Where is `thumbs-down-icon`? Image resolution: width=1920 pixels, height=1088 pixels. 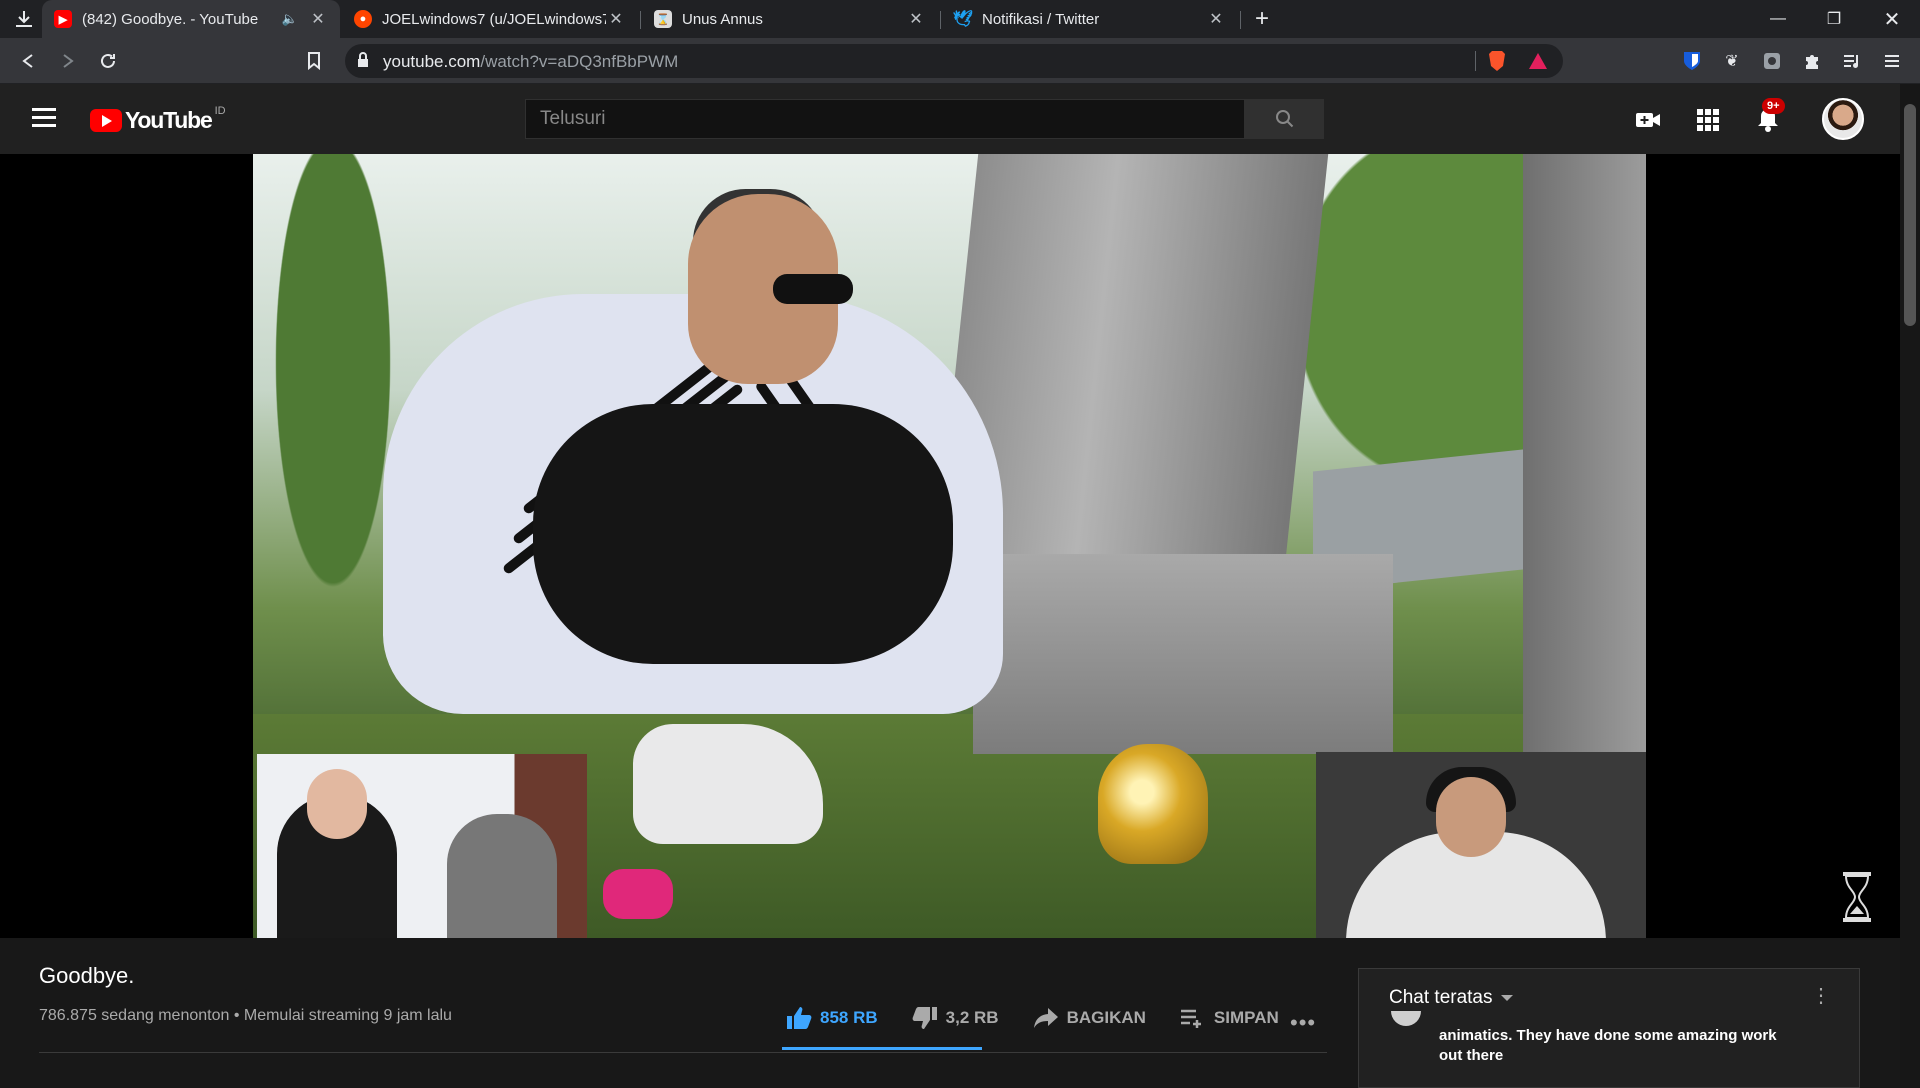
thumbs-down-icon is located at coordinates (924, 1018).